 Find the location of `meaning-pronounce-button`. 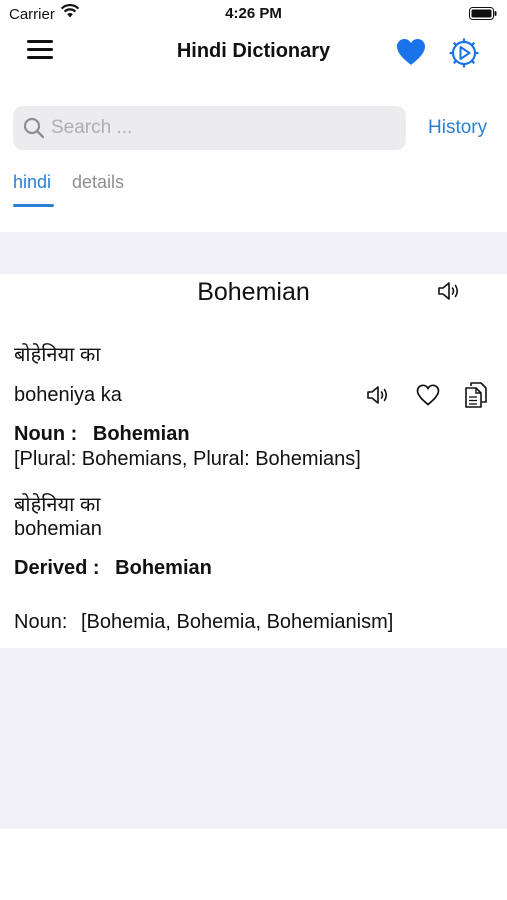

meaning-pronounce-button is located at coordinates (379, 397).